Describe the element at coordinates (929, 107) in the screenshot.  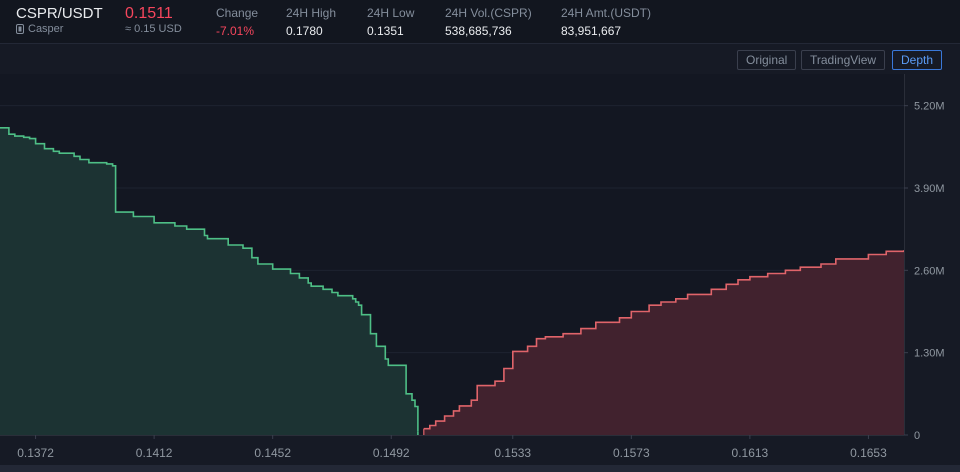
I see `y-tick-label: 5.20M` at that location.